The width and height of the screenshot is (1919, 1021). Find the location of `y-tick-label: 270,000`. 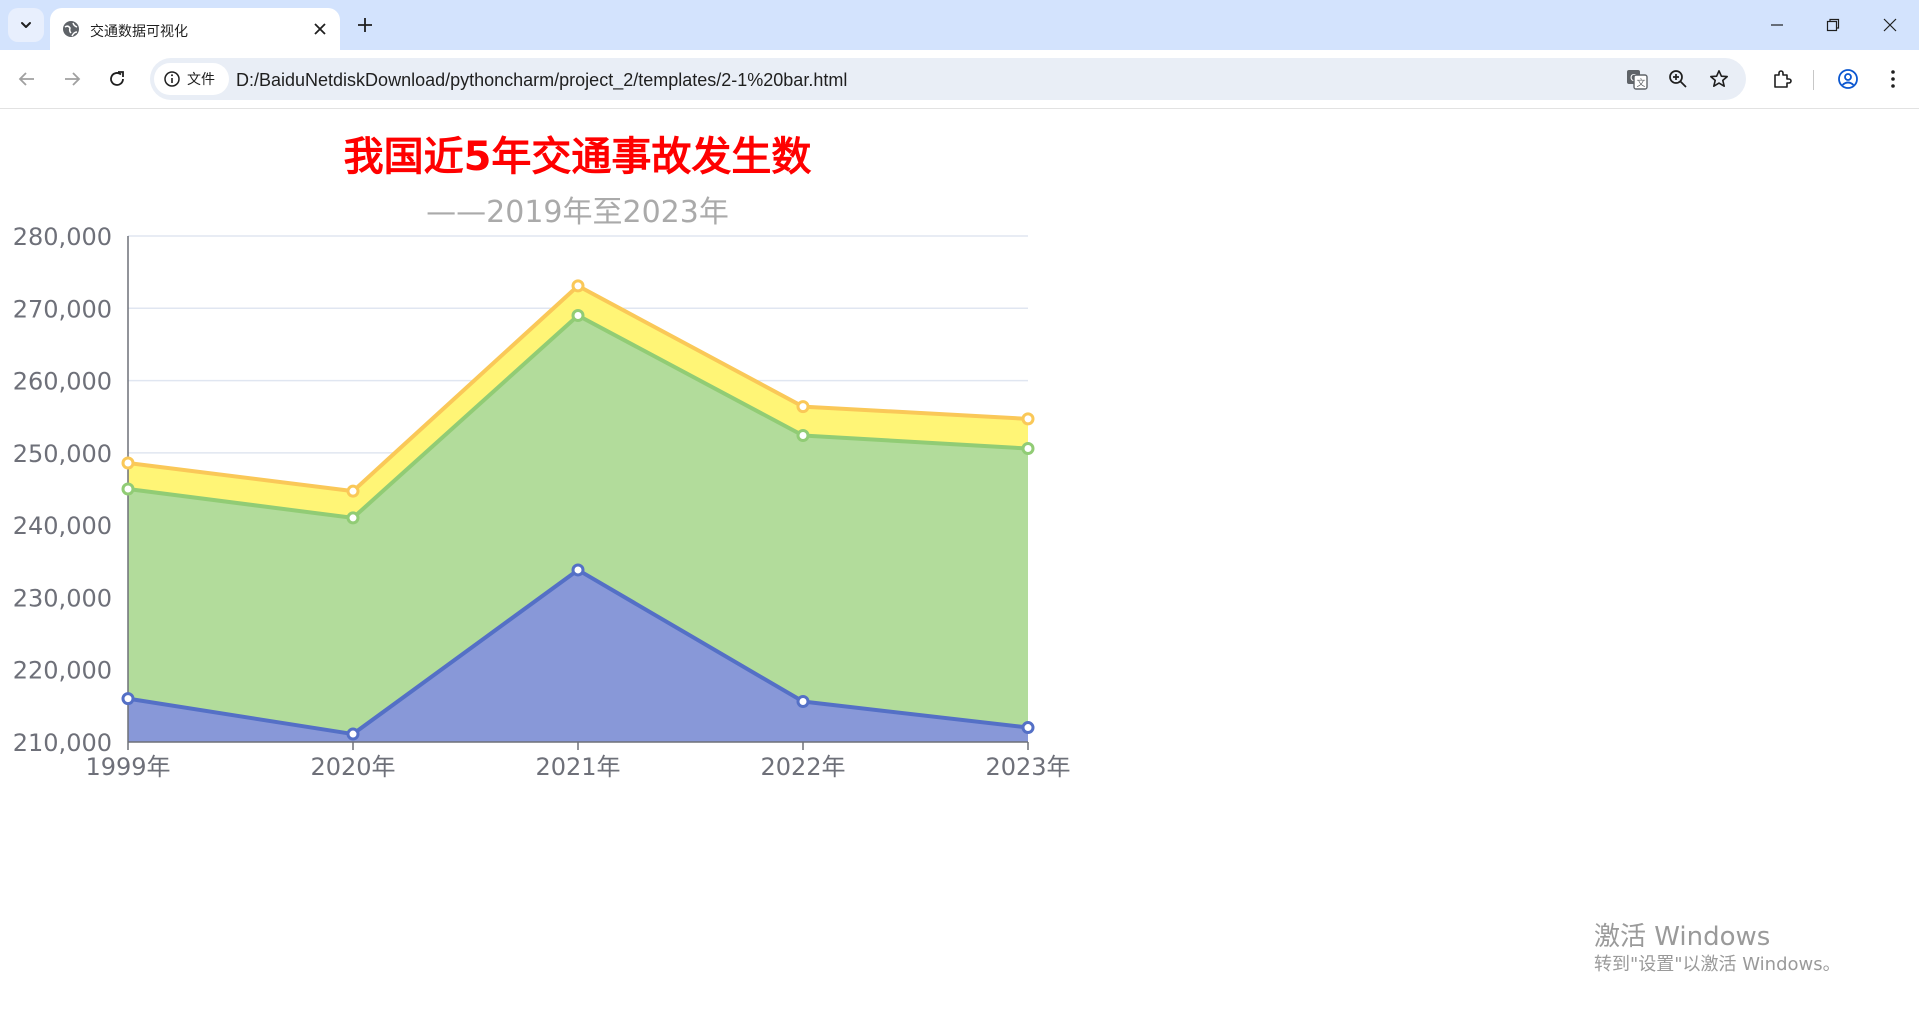

y-tick-label: 270,000 is located at coordinates (62, 309).